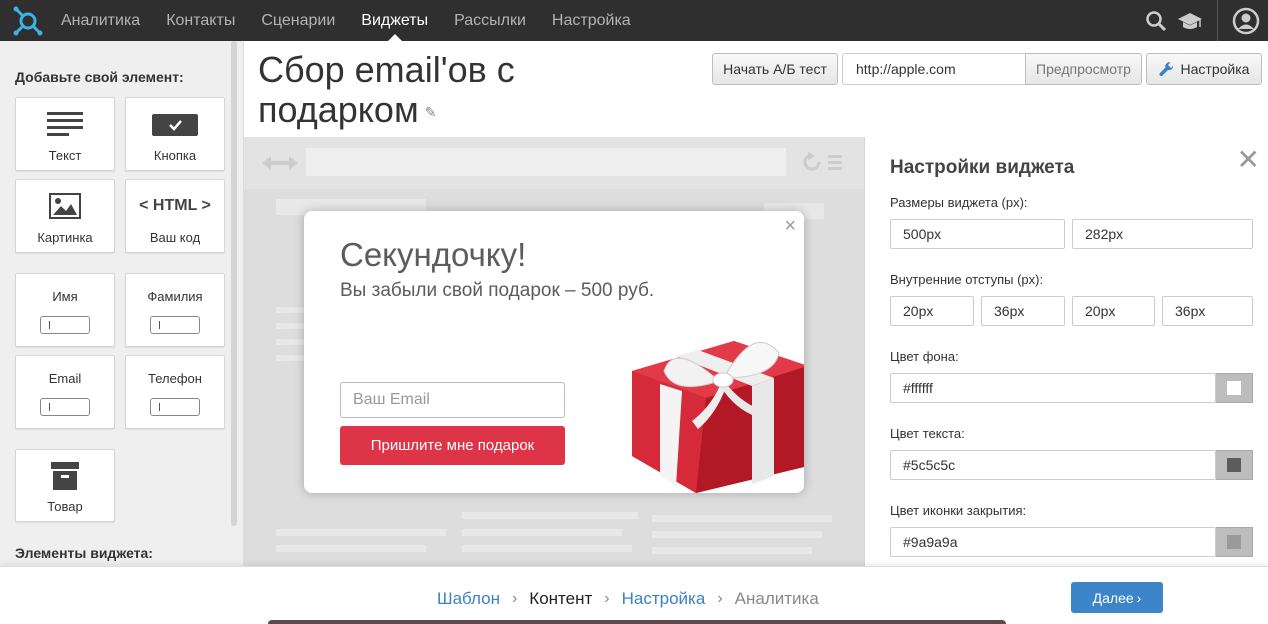 The image size is (1268, 624). I want to click on nav-item-analytics: Аналитика, so click(100, 20).